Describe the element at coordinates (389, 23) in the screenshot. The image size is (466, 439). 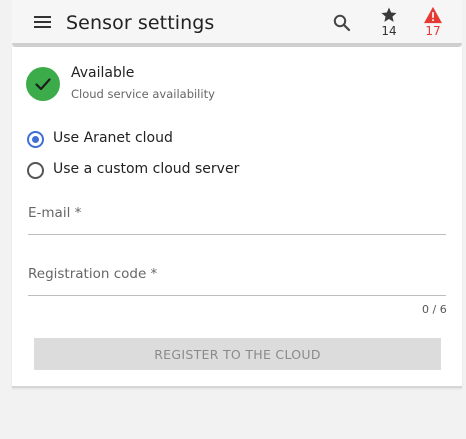
I see `favorites-button: 14` at that location.